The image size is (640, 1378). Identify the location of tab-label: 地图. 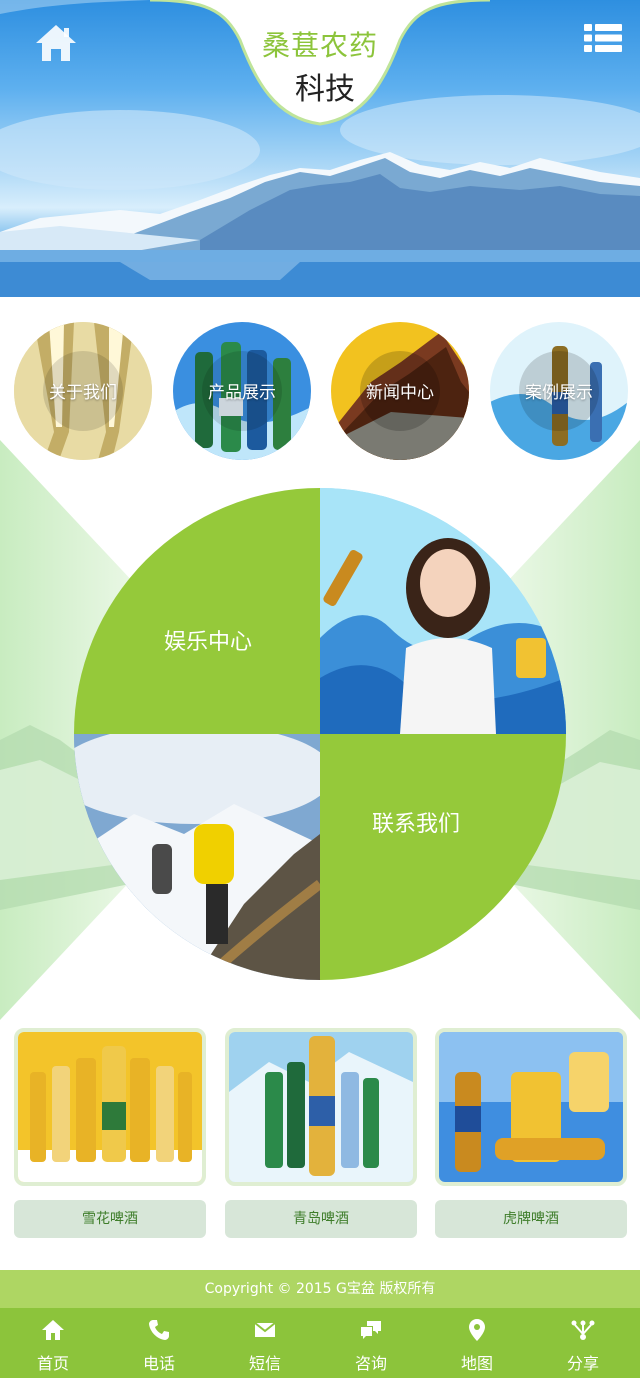
(476, 1363).